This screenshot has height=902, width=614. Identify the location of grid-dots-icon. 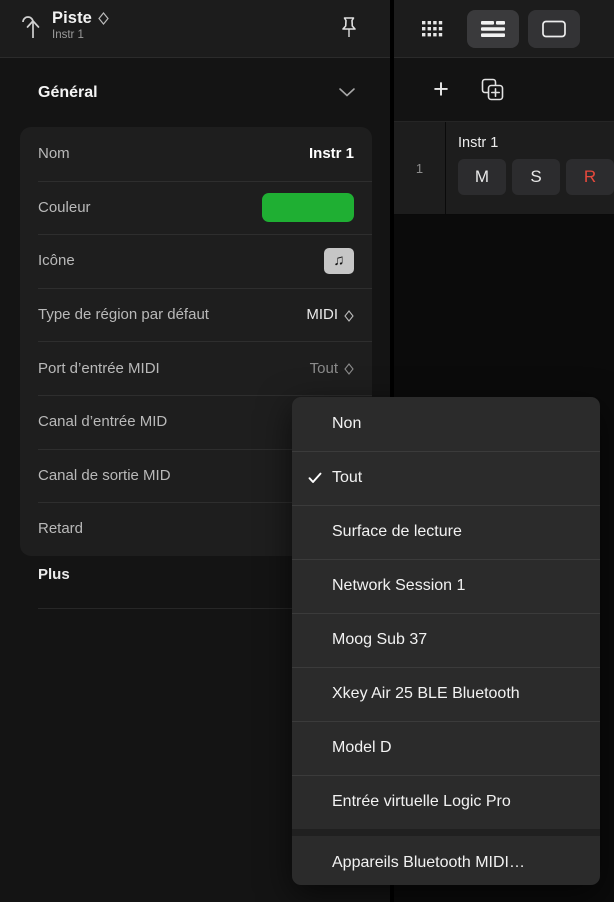
(432, 28).